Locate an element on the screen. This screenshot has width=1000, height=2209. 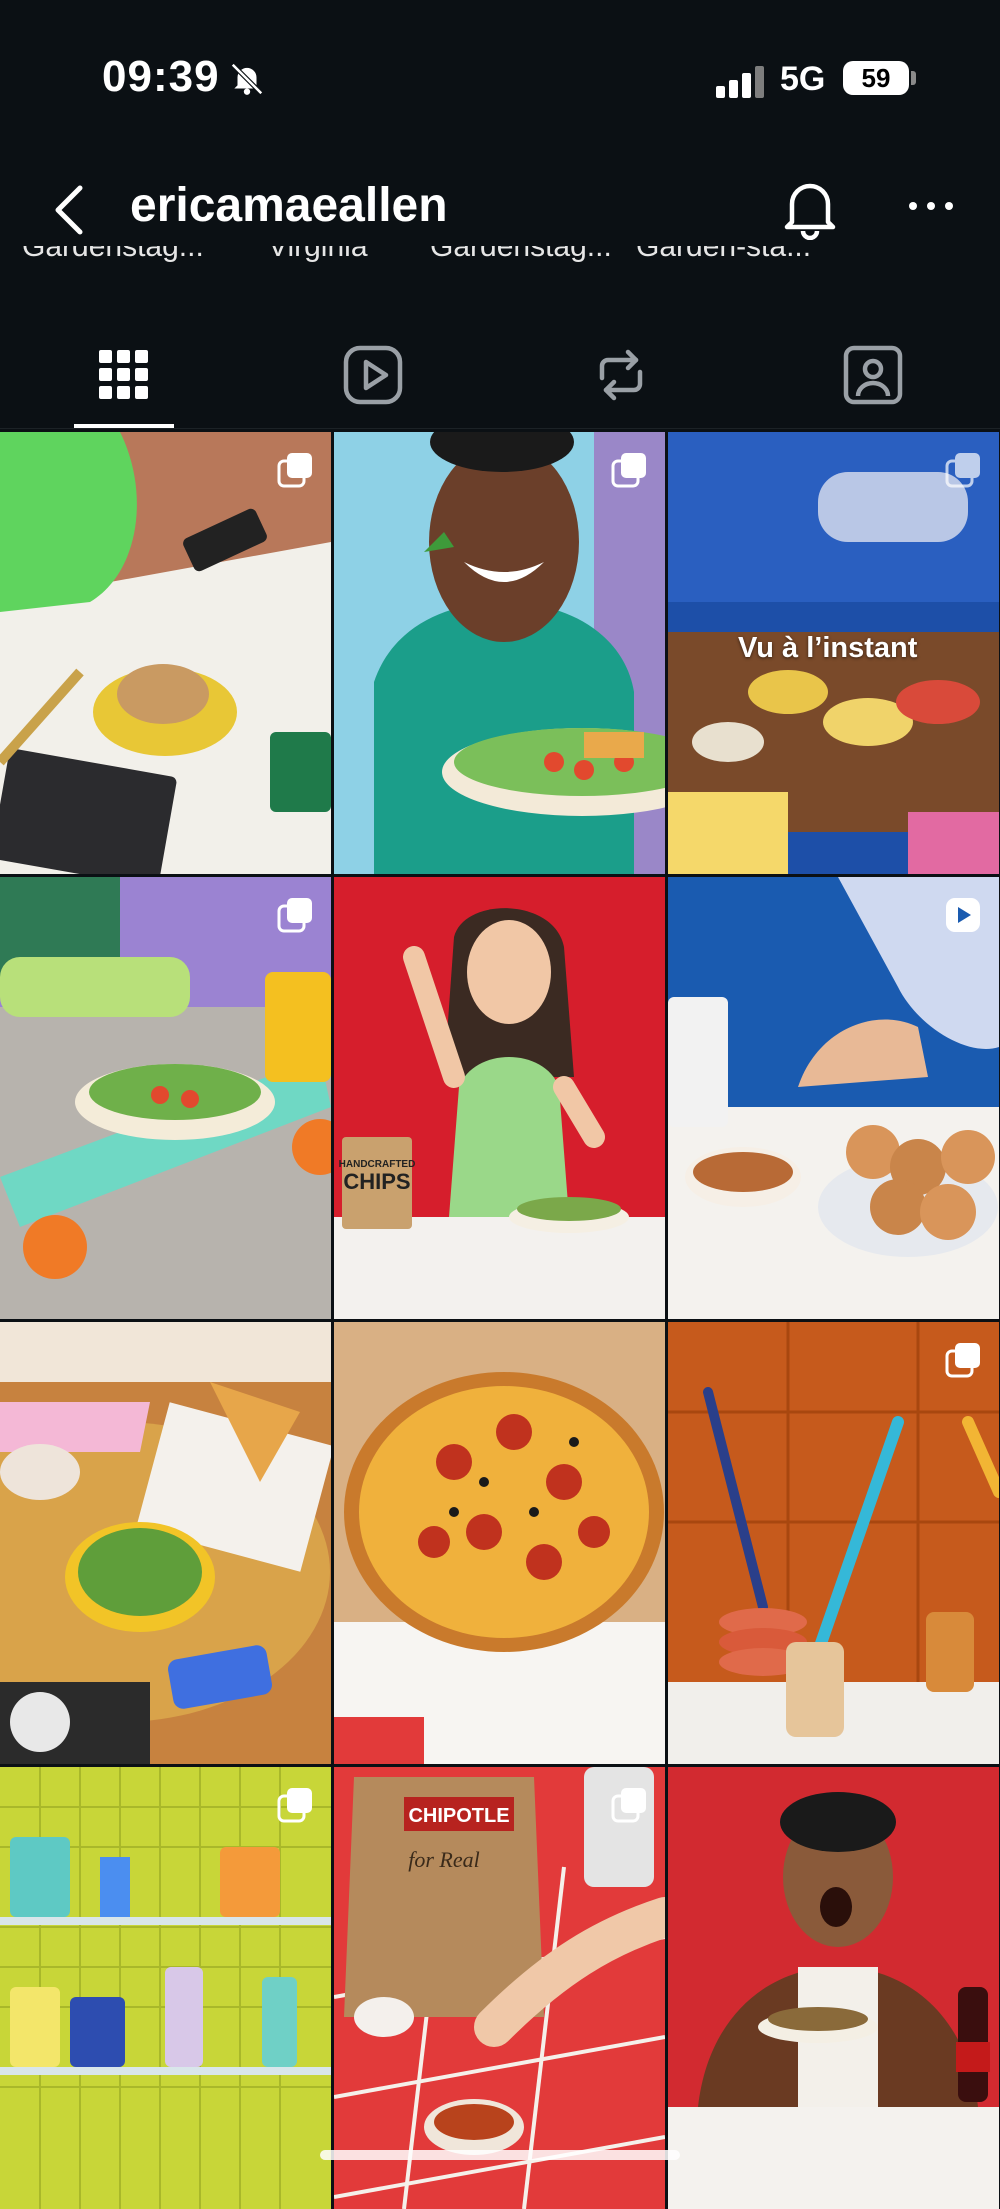
muted-bell-icon is located at coordinates (247, 79).